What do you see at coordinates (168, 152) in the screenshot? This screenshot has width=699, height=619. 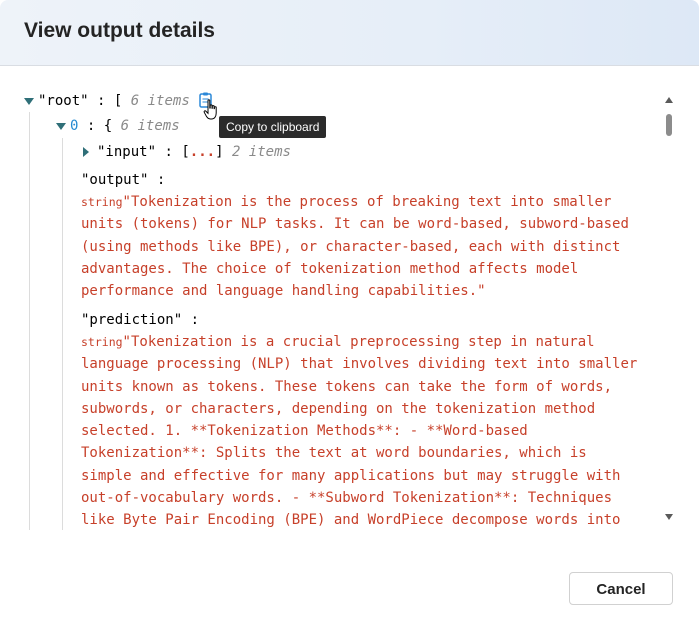 I see `input-colon: :` at bounding box center [168, 152].